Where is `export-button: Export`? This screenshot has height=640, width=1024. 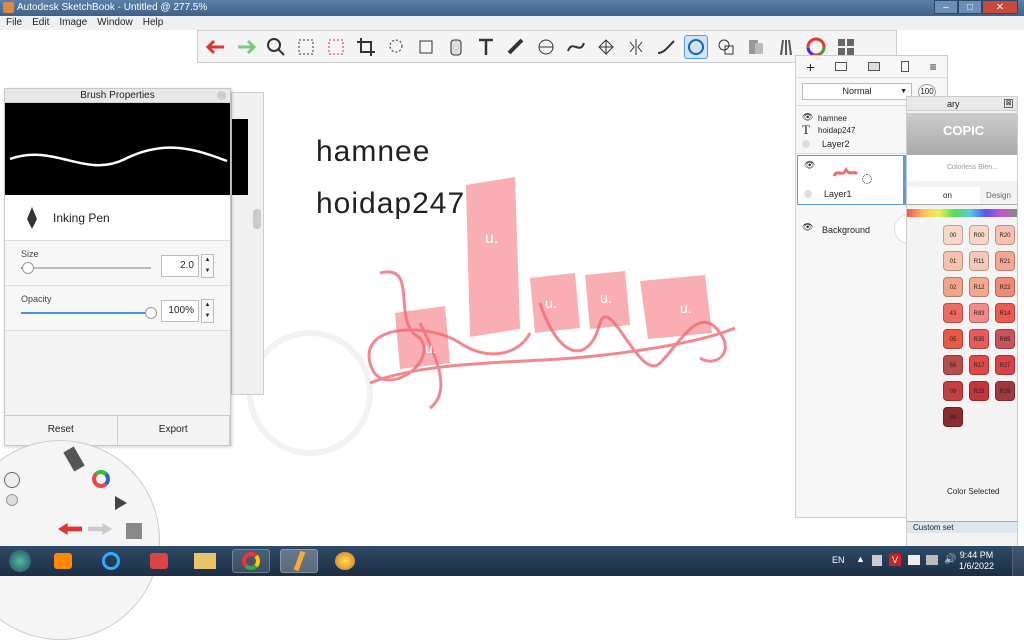 export-button: Export is located at coordinates (174, 430).